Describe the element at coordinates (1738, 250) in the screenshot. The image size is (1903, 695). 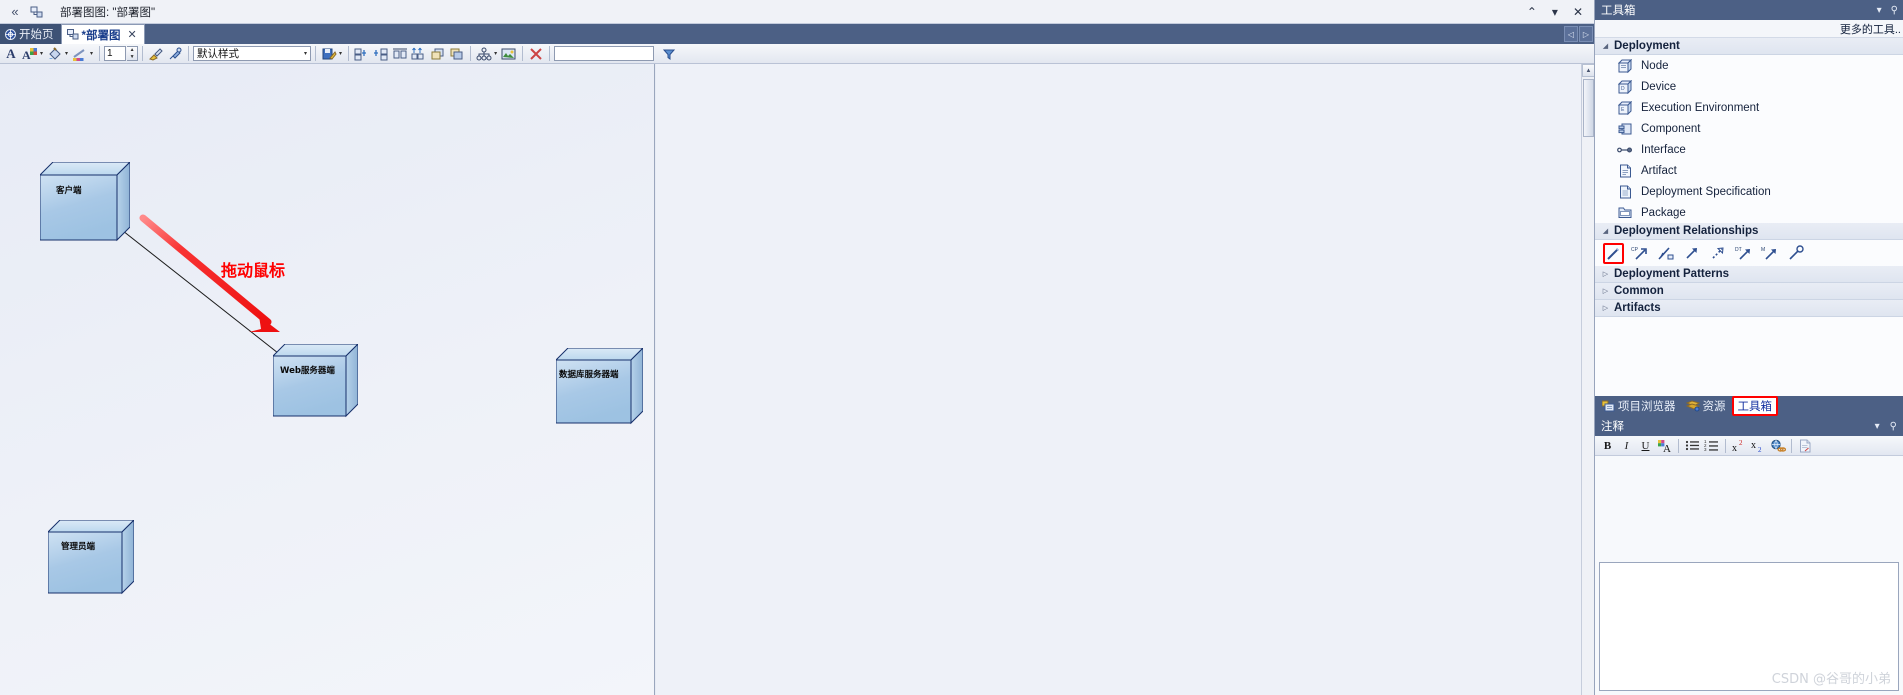
I see `svg-text: DT` at that location.